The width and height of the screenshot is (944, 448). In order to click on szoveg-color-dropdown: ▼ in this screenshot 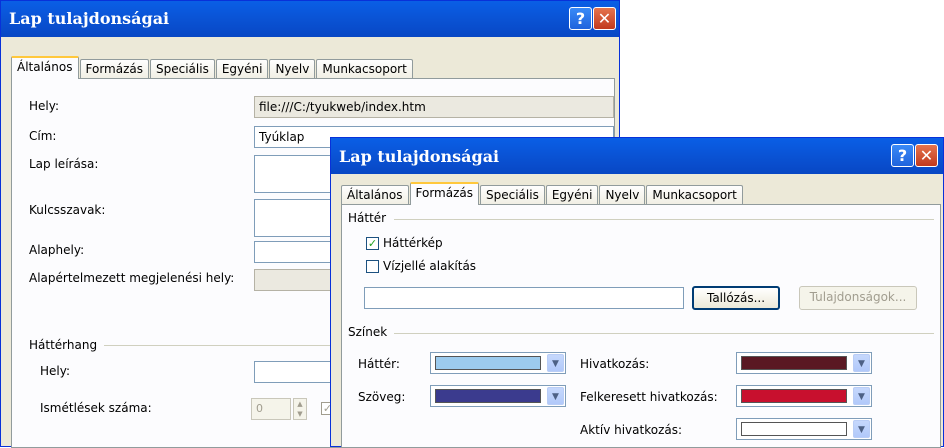, I will do `click(498, 396)`.